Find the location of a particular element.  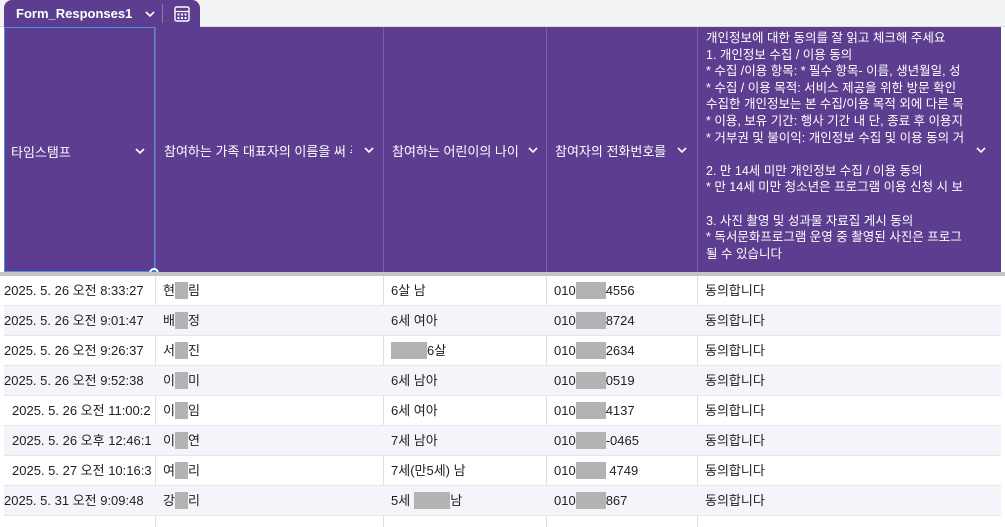

phone-cell: 010 -0465 is located at coordinates (624, 441).